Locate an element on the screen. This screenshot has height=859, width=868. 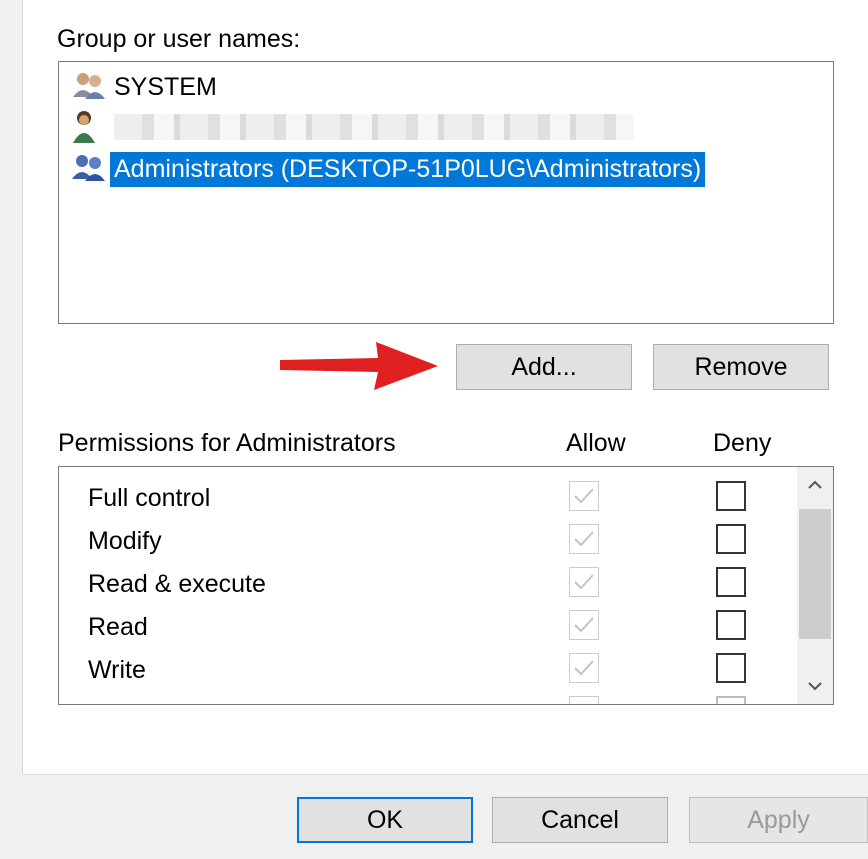
remove-button: Remove is located at coordinates (741, 367).